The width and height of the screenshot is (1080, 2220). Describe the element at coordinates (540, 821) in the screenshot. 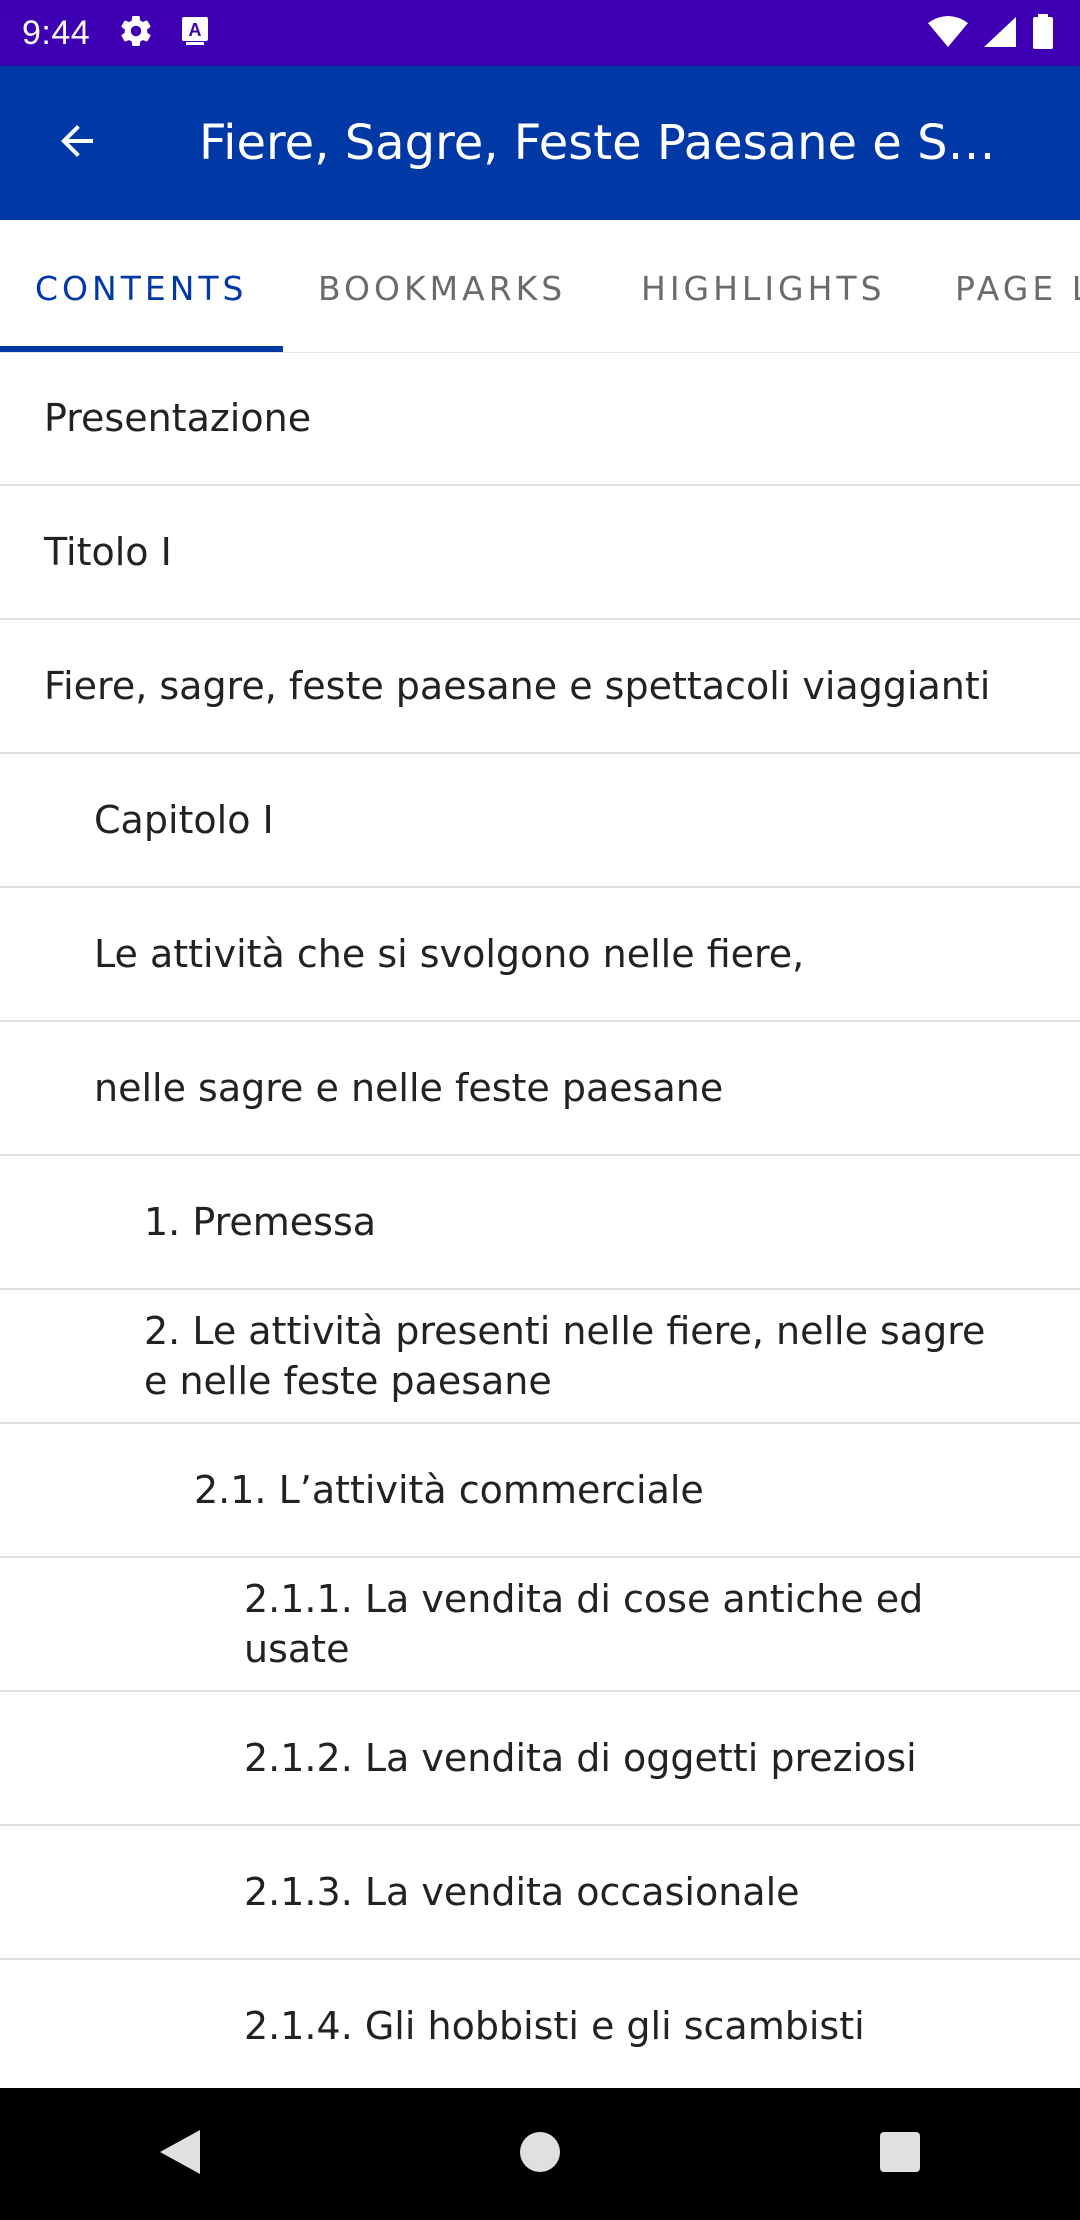

I see `toc-item: Capitolo I` at that location.